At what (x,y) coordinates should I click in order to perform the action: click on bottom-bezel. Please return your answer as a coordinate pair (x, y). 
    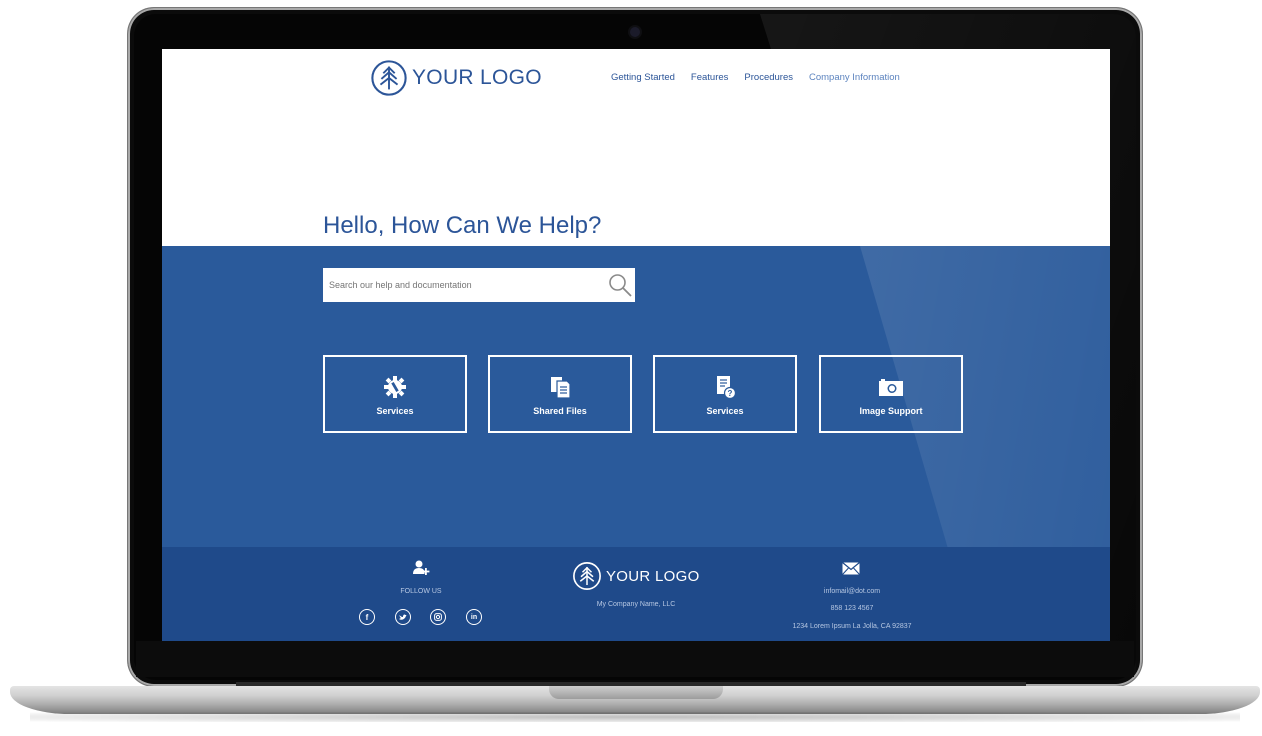
    Looking at the image, I should click on (635, 659).